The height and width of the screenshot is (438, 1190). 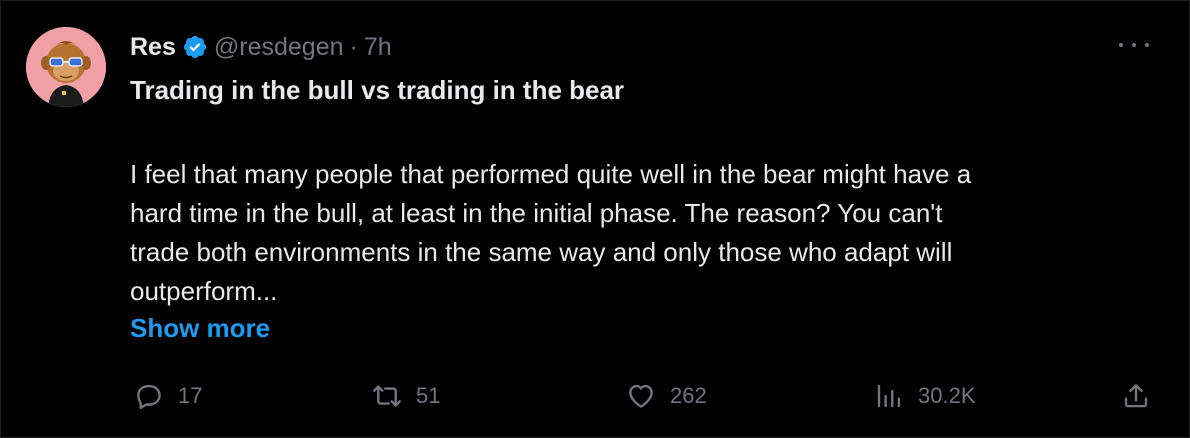 What do you see at coordinates (428, 395) in the screenshot?
I see `retweet-count: 51` at bounding box center [428, 395].